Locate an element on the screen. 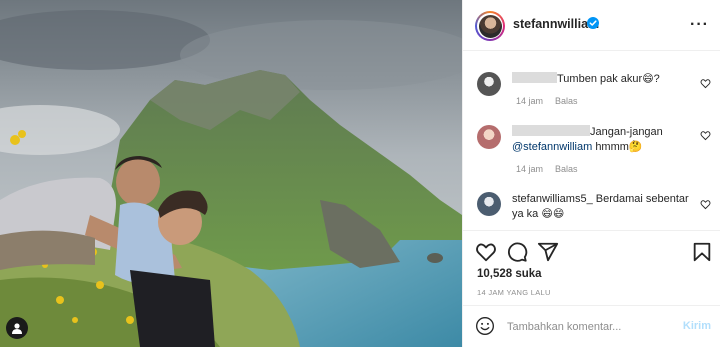 The width and height of the screenshot is (720, 347). comment-input is located at coordinates (587, 327).